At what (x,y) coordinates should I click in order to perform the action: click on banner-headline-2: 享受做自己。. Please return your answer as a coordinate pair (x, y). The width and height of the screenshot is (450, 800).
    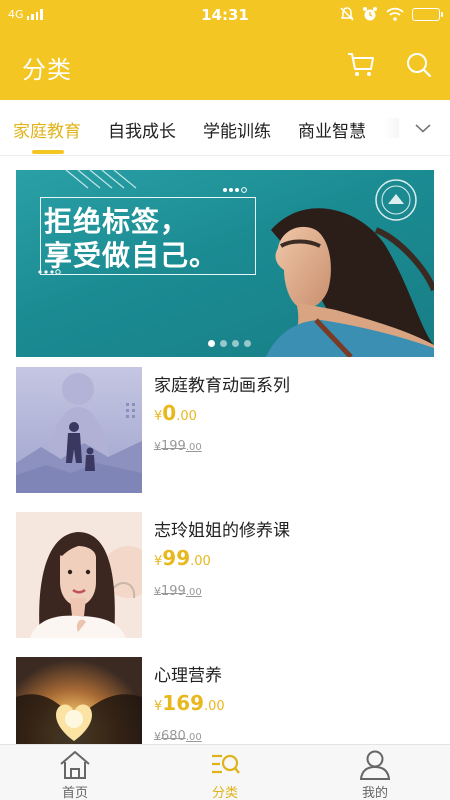
    Looking at the image, I should click on (131, 255).